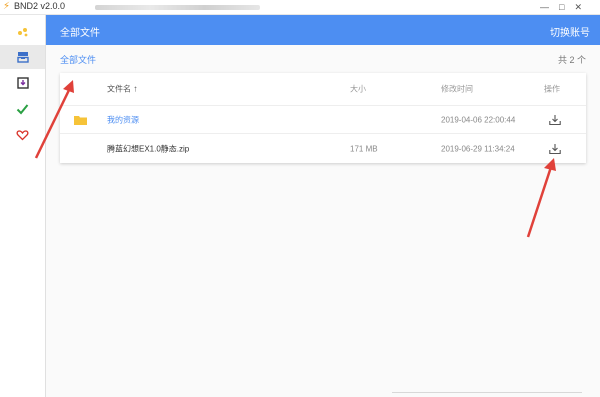 The width and height of the screenshot is (600, 397). I want to click on download-box-icon, so click(22, 83).